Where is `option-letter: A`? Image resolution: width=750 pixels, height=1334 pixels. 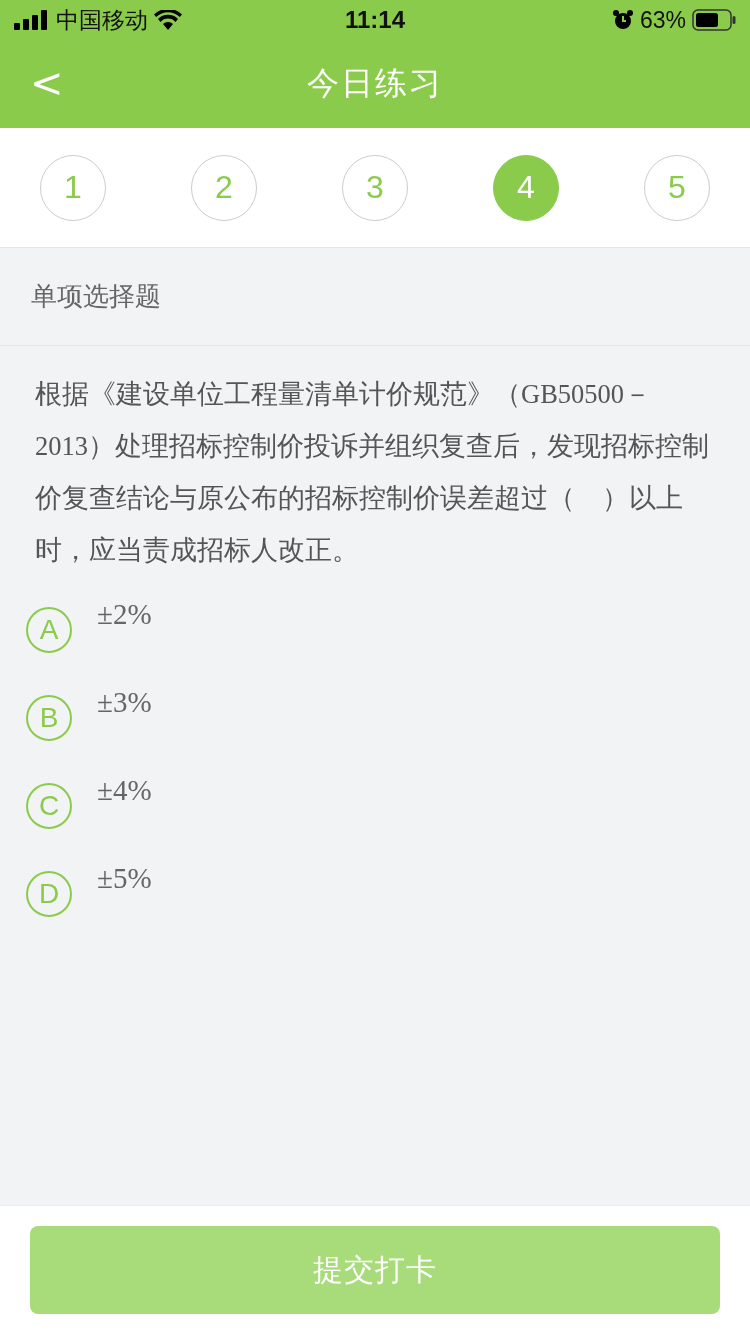 option-letter: A is located at coordinates (49, 630).